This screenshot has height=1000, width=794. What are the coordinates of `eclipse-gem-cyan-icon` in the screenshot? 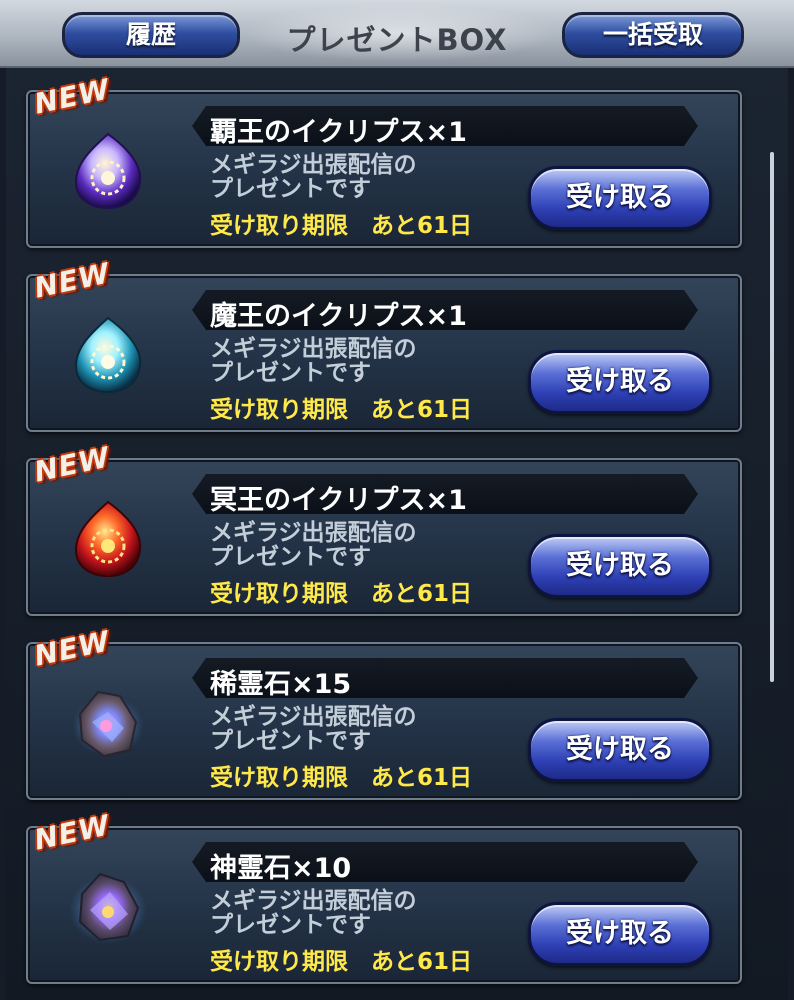 It's located at (108, 354).